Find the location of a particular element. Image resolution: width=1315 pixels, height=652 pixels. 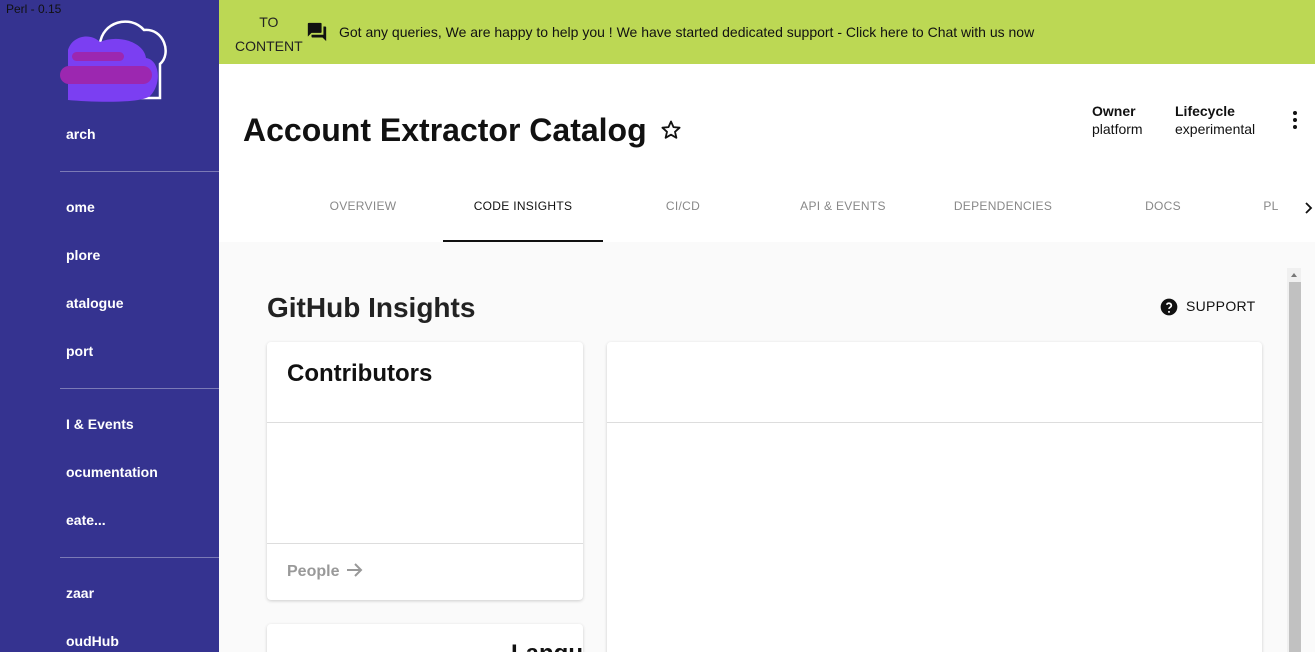

people-link: People is located at coordinates (325, 571).